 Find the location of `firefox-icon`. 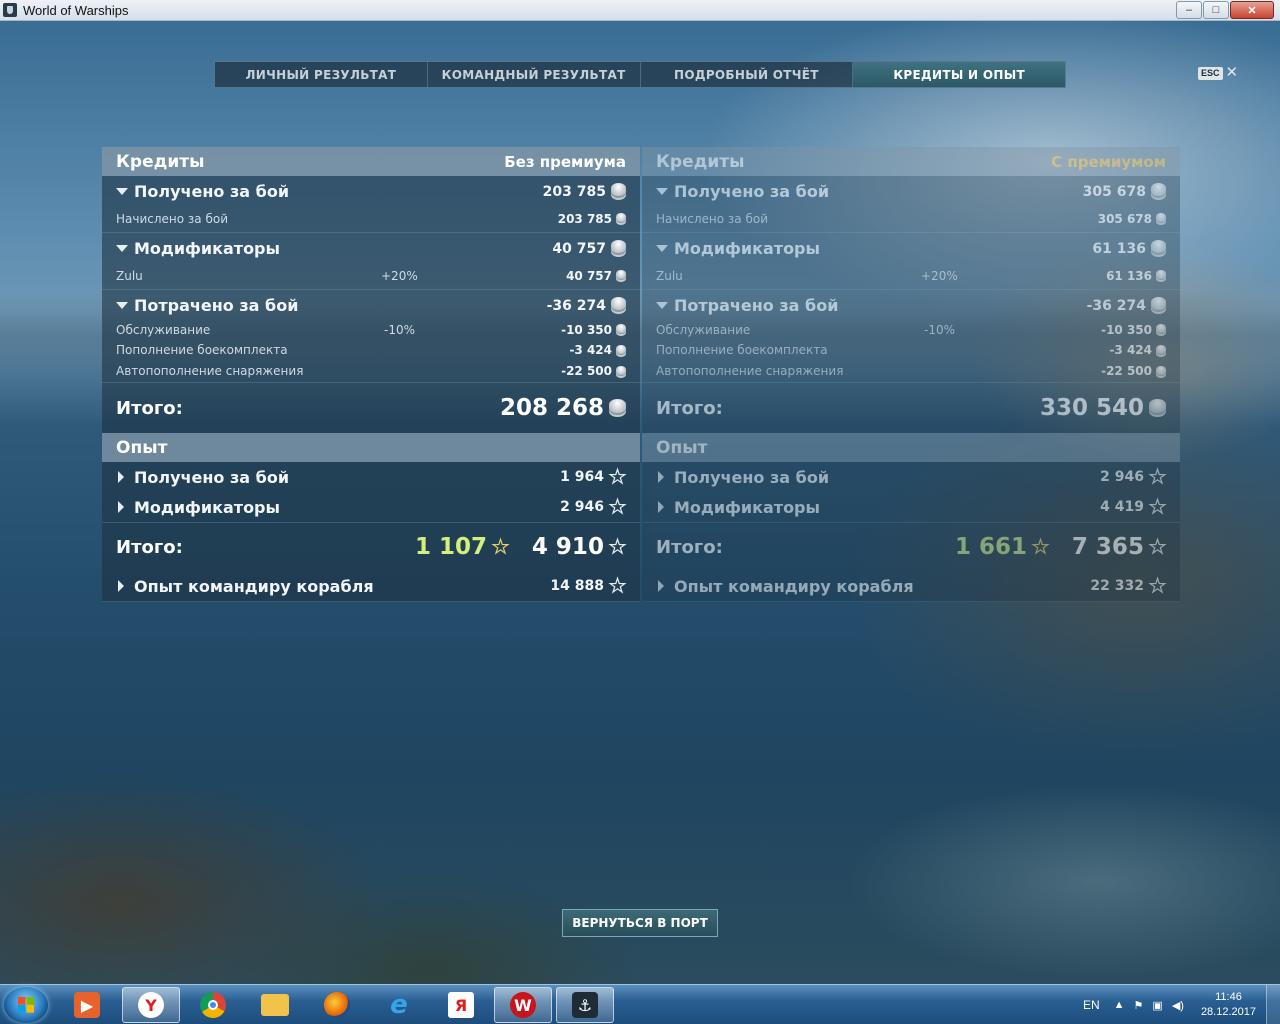

firefox-icon is located at coordinates (337, 1005).